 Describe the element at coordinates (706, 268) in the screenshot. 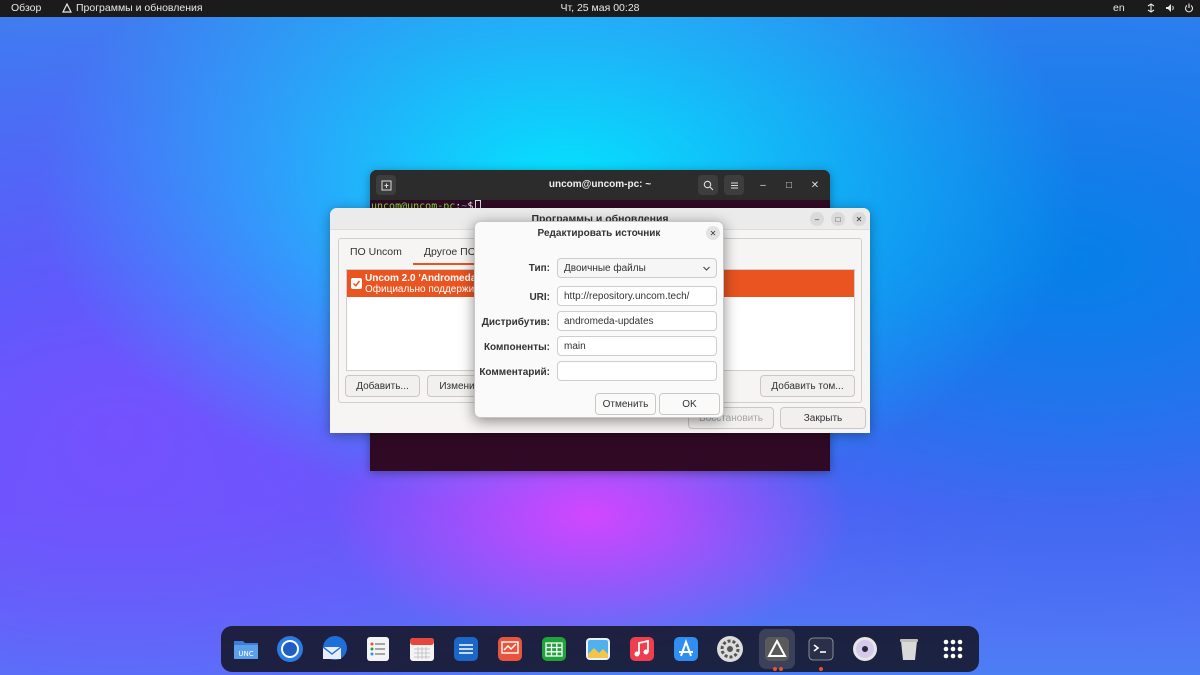

I see `chevron-down-icon` at that location.